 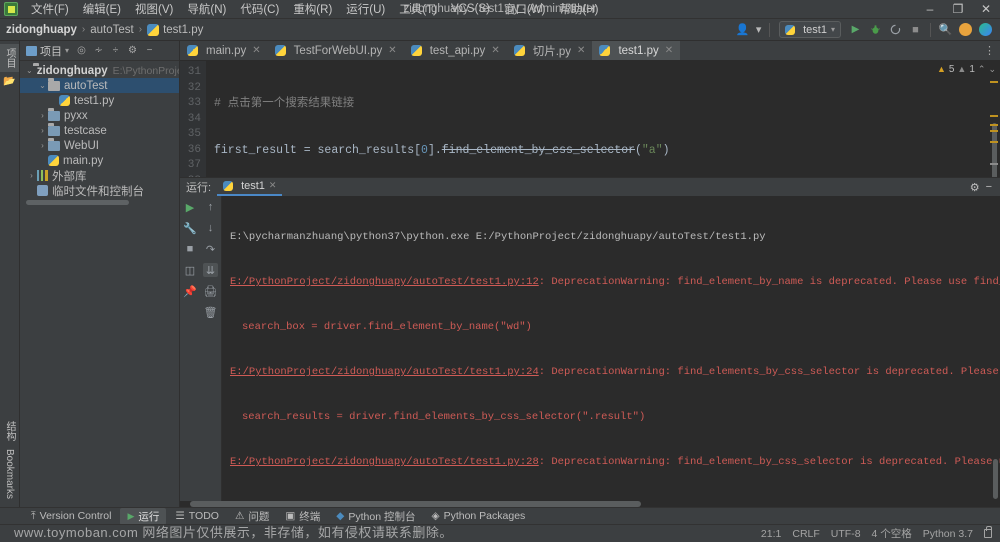 I want to click on previous-problem-icon: ⌃, so click(x=982, y=69).